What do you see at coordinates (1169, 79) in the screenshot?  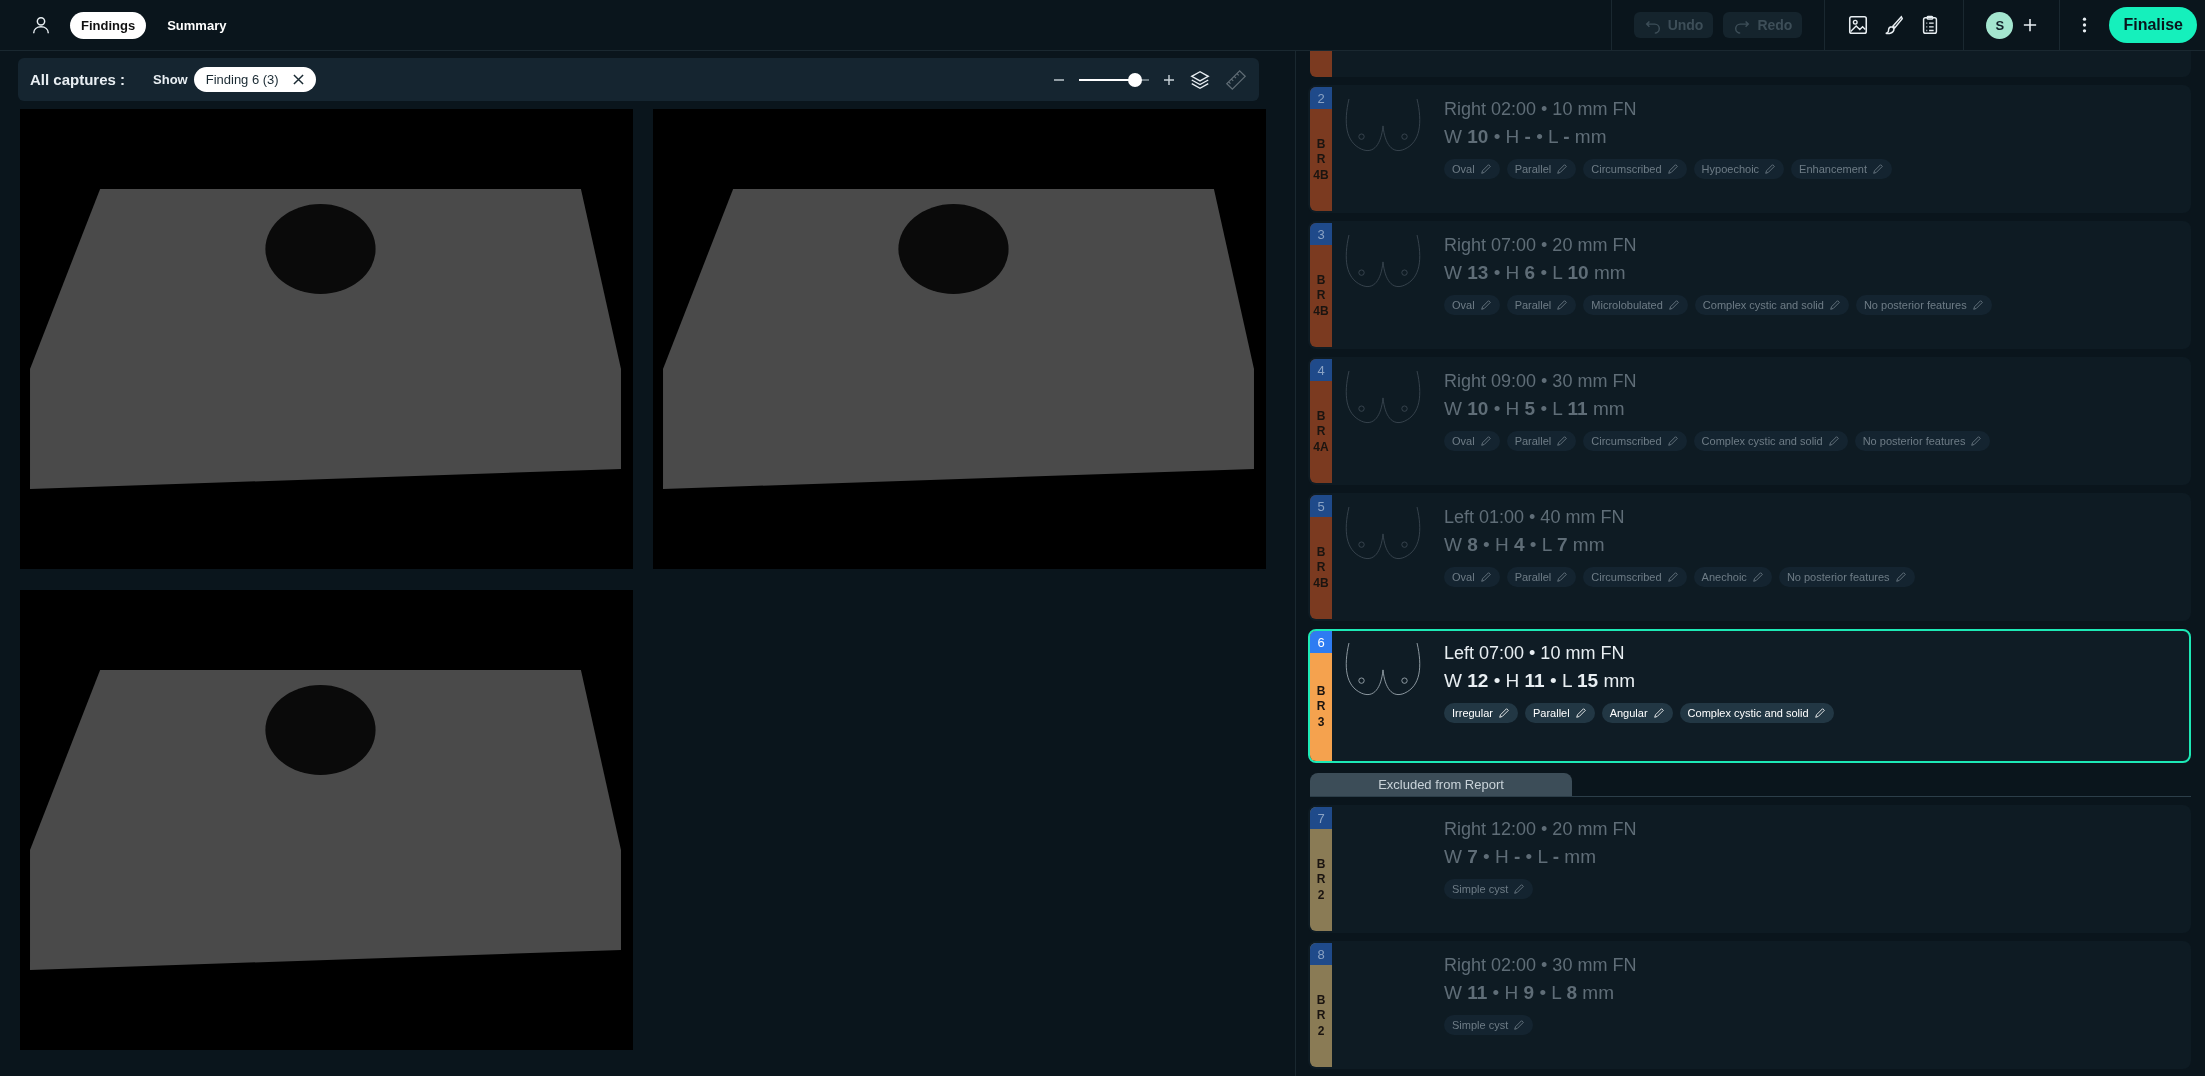 I see `zoom-in-icon` at bounding box center [1169, 79].